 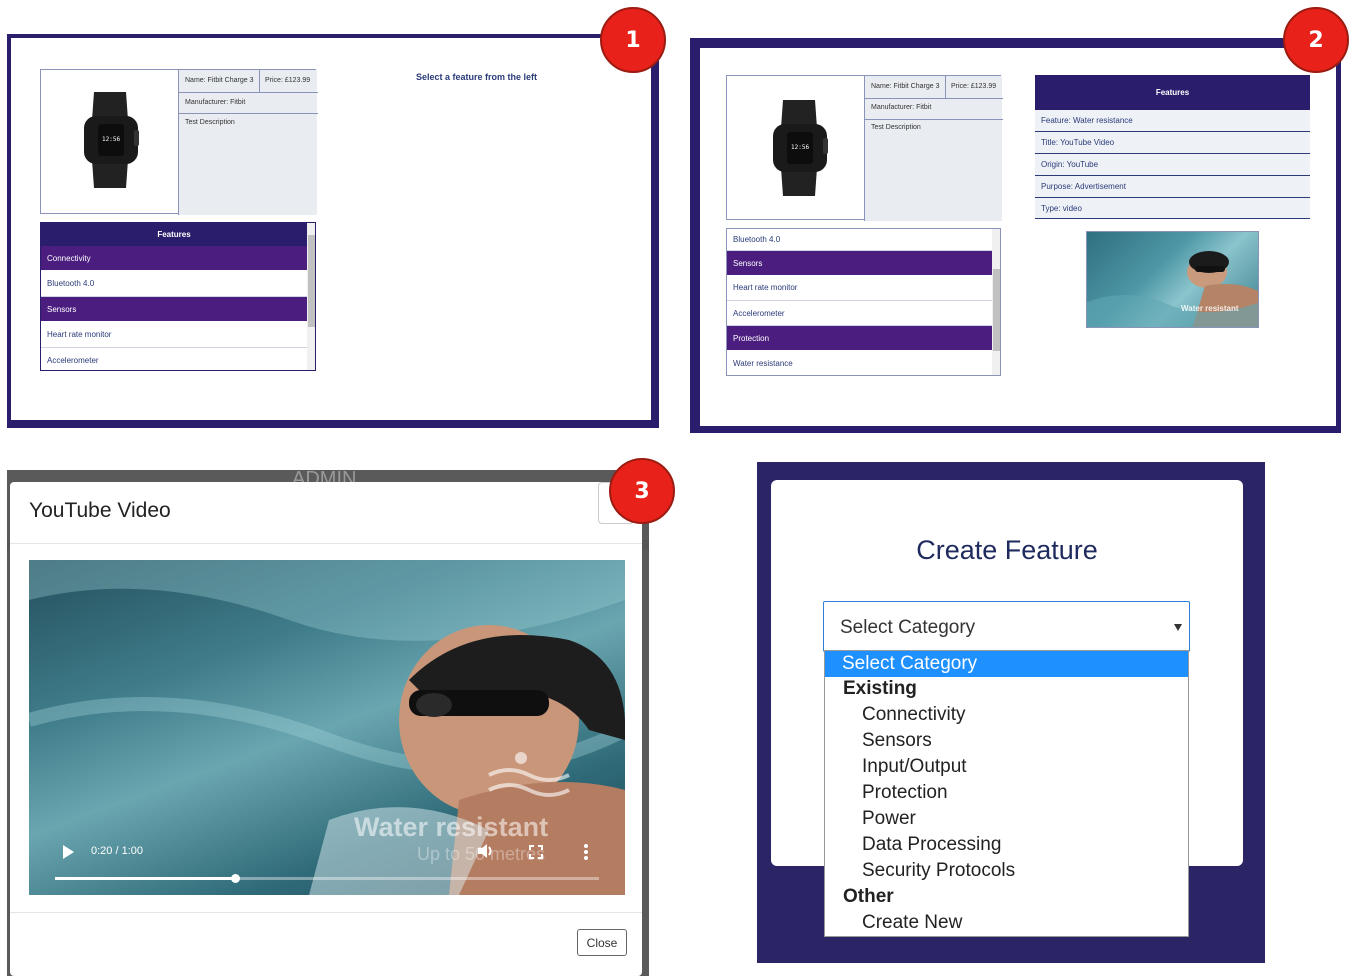 What do you see at coordinates (931, 845) in the screenshot?
I see `option-data-processing: Data Processing` at bounding box center [931, 845].